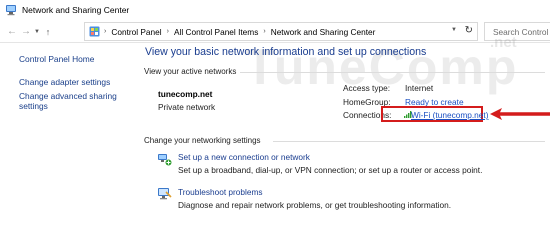 The height and width of the screenshot is (240, 550). What do you see at coordinates (164, 158) in the screenshot?
I see `new-connection-icon` at bounding box center [164, 158].